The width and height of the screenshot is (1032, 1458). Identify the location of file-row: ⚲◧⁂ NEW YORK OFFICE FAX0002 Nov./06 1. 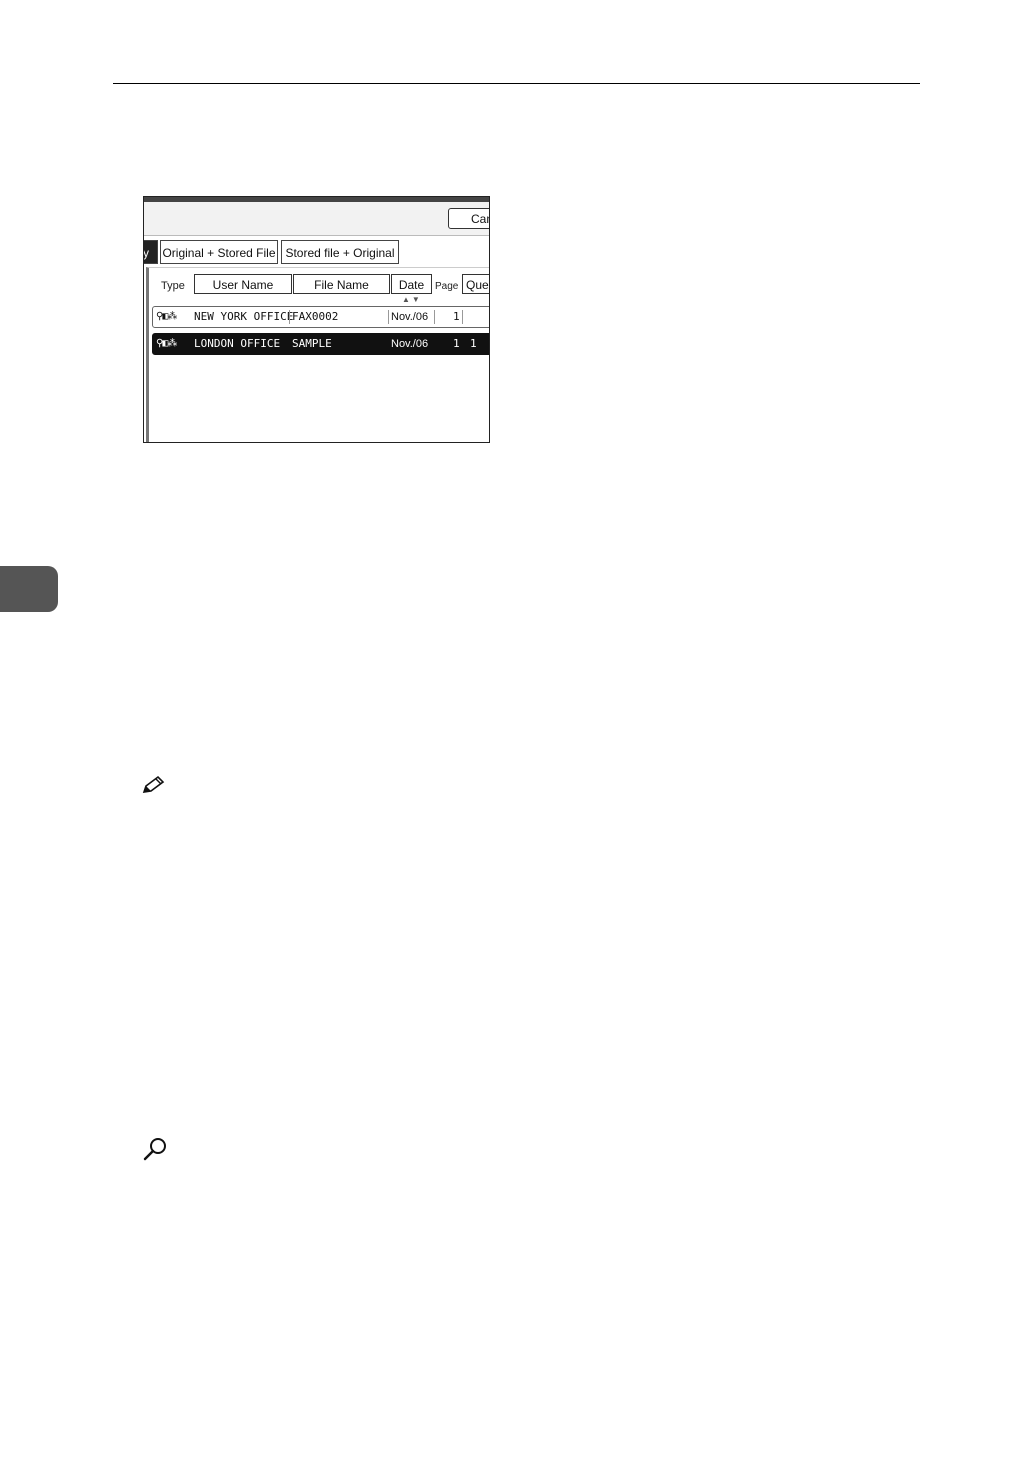
(320, 317).